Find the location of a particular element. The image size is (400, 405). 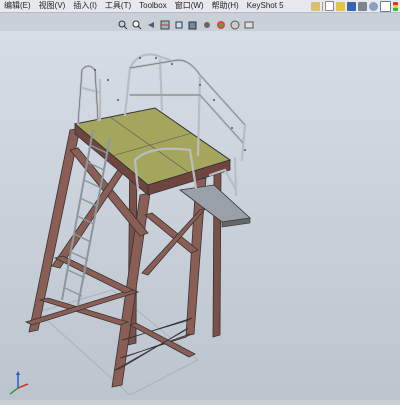

previous-view-icon is located at coordinates (151, 22).